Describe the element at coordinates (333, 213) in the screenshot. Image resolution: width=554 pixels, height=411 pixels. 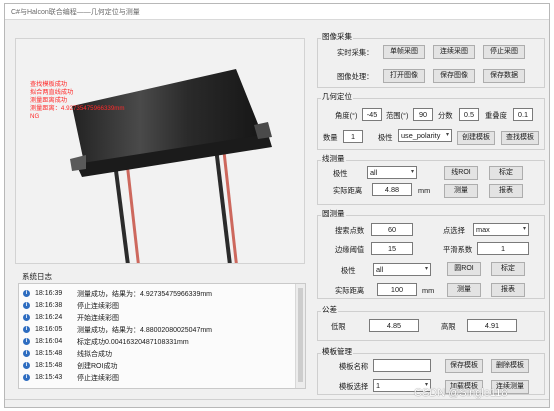
I see `circle-measure-title: 圆测量` at that location.